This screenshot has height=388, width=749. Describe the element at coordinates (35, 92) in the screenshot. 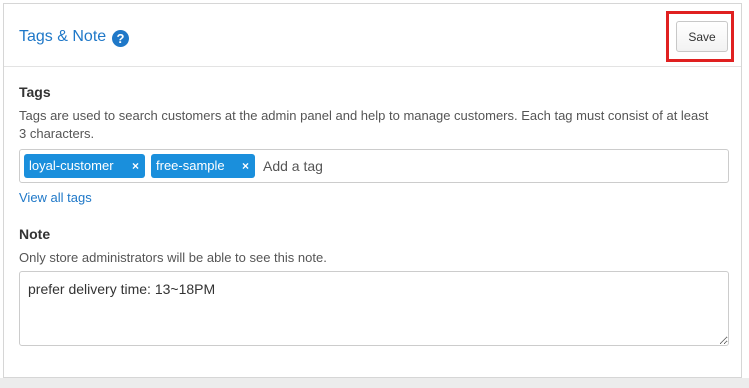

I see `tags-label: Tags` at that location.